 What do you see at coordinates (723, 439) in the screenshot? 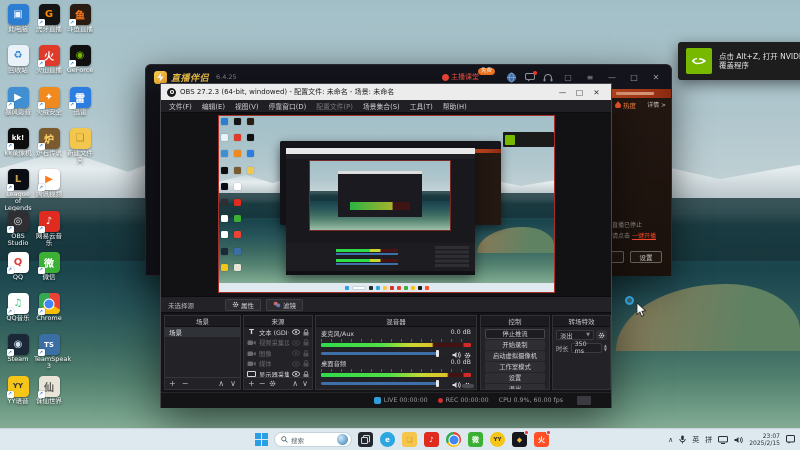
I see `network-tray-icon` at bounding box center [723, 439].